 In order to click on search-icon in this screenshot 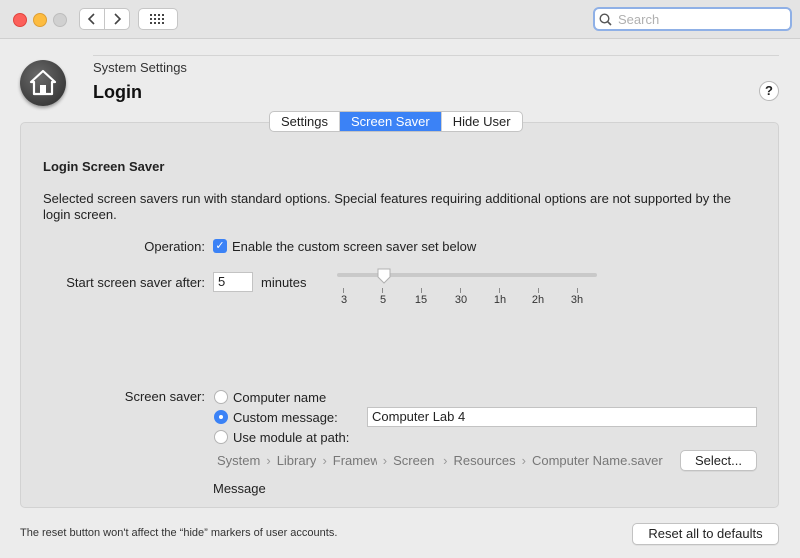, I will do `click(605, 19)`.